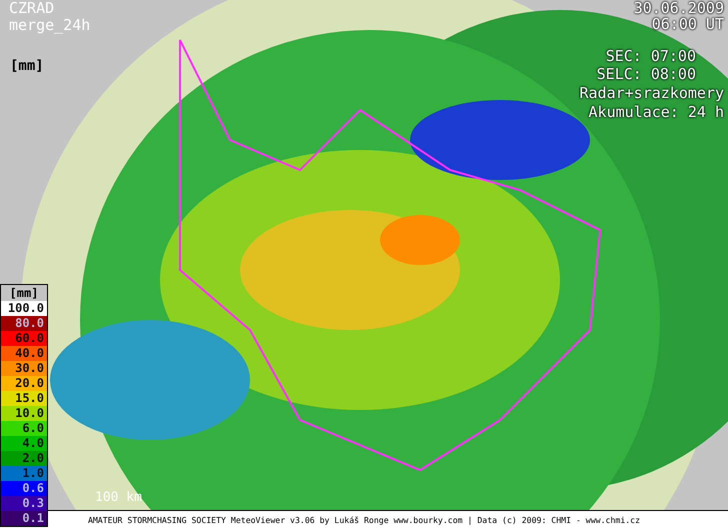 The height and width of the screenshot is (528, 728). What do you see at coordinates (24, 398) in the screenshot?
I see `legend-swatch: 15.0` at bounding box center [24, 398].